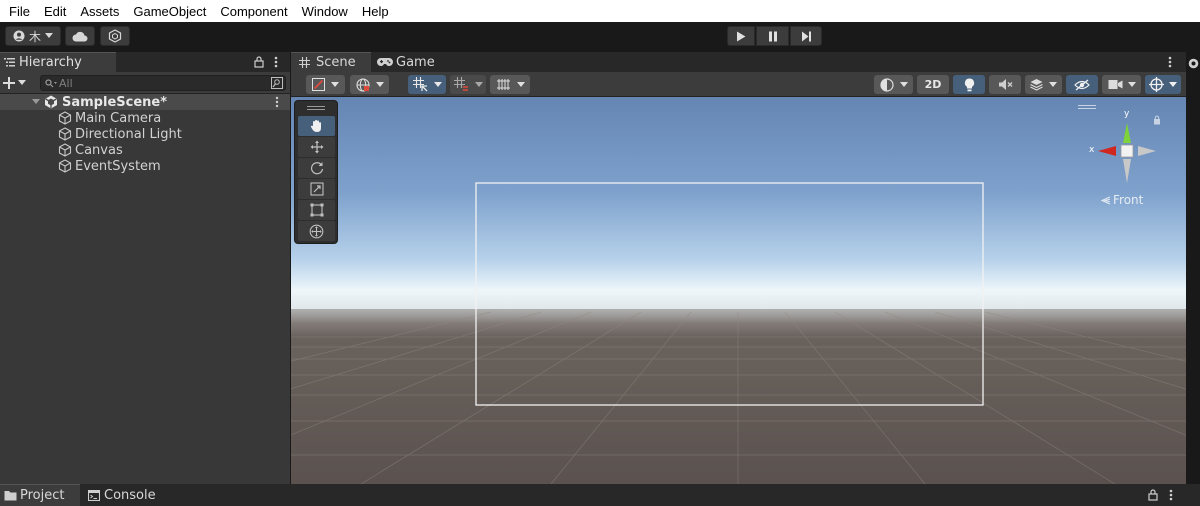 Image resolution: width=1200 pixels, height=506 pixels. What do you see at coordinates (145, 150) in the screenshot?
I see `list-item: Canvas` at bounding box center [145, 150].